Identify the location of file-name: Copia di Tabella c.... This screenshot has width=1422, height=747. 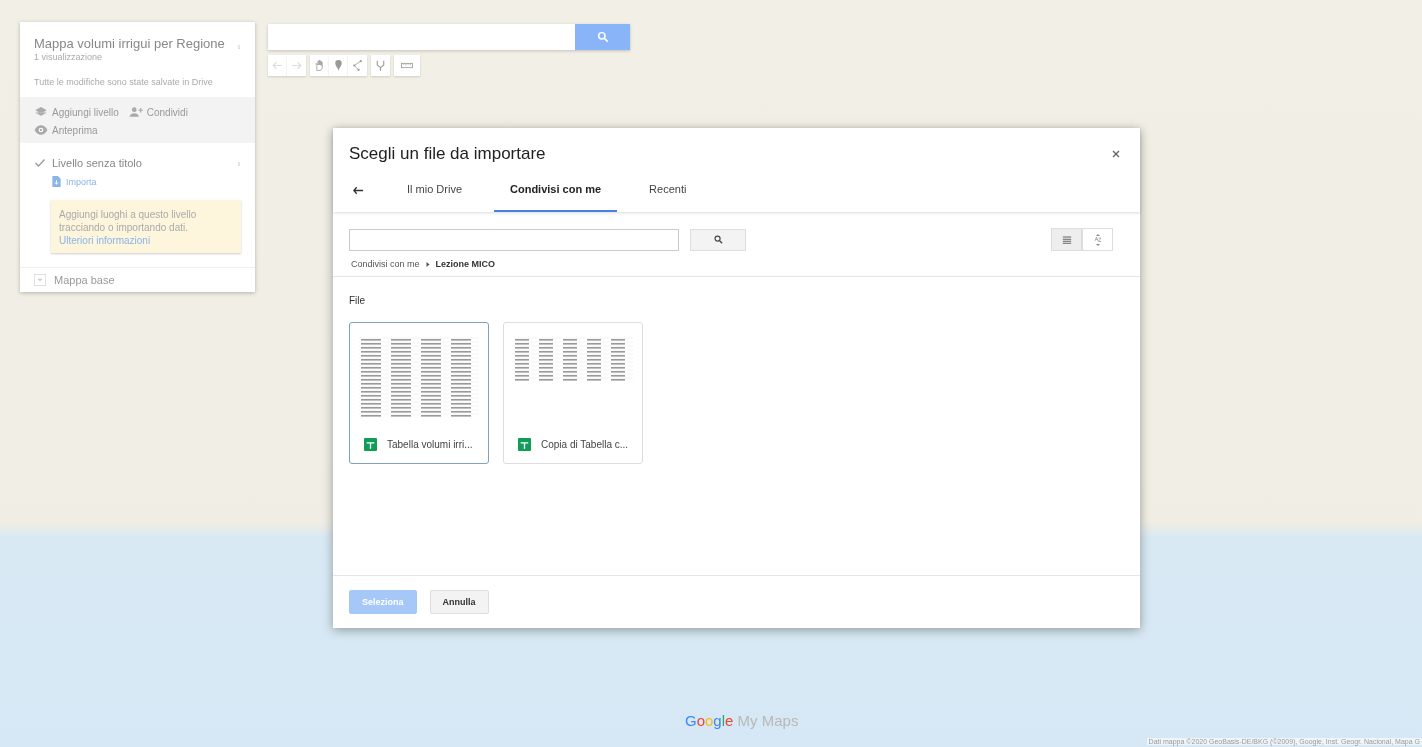
(585, 444).